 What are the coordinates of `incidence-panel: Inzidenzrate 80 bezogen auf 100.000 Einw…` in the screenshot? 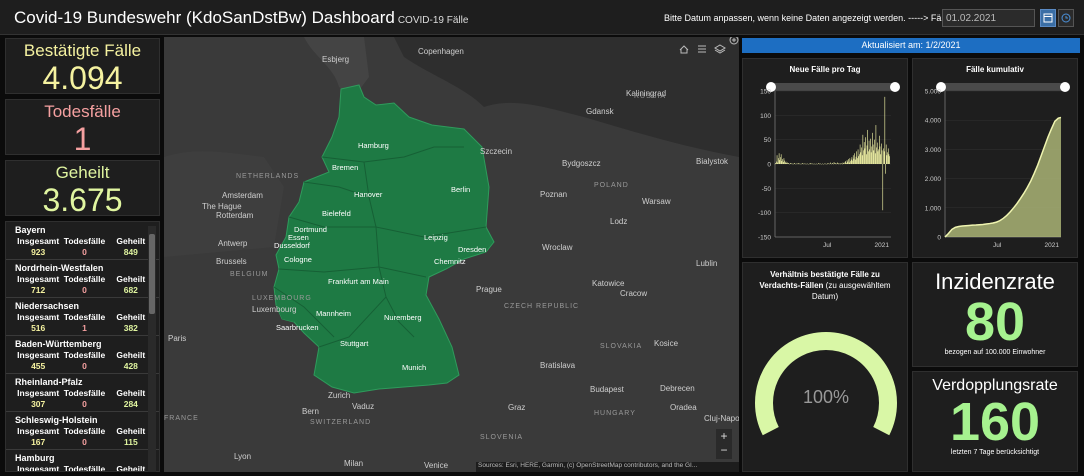 It's located at (995, 314).